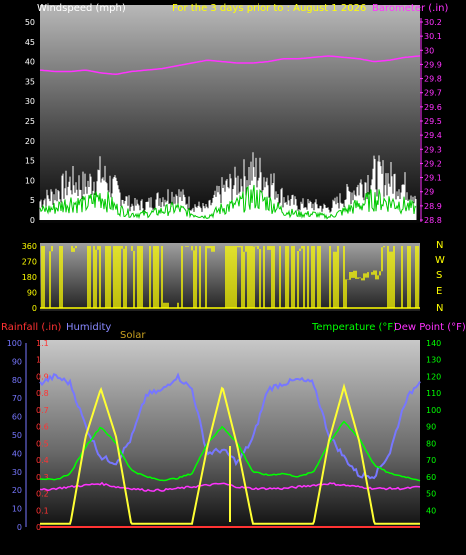 Image resolution: width=466 pixels, height=555 pixels. I want to click on p3-rain-tick-0.2: 0.2, so click(42, 494).